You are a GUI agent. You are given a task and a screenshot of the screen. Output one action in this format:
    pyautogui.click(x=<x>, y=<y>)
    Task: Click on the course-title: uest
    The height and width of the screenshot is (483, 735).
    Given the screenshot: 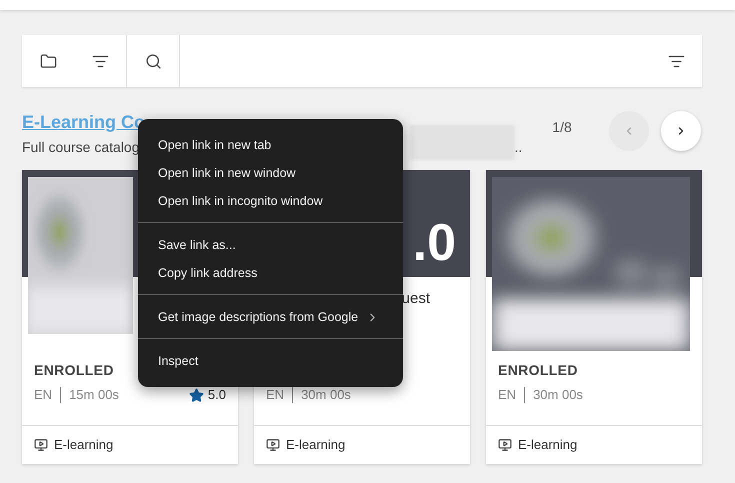 What is the action you would take?
    pyautogui.click(x=416, y=299)
    